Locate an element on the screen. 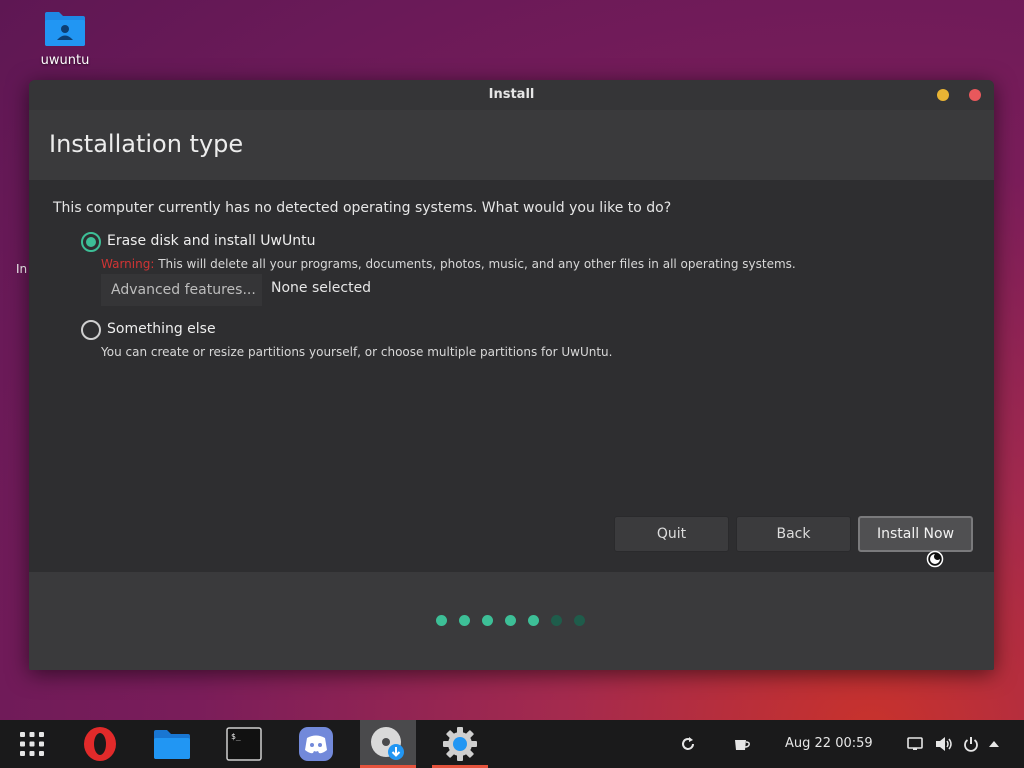 The width and height of the screenshot is (1024, 768). volume-tray-button is located at coordinates (945, 744).